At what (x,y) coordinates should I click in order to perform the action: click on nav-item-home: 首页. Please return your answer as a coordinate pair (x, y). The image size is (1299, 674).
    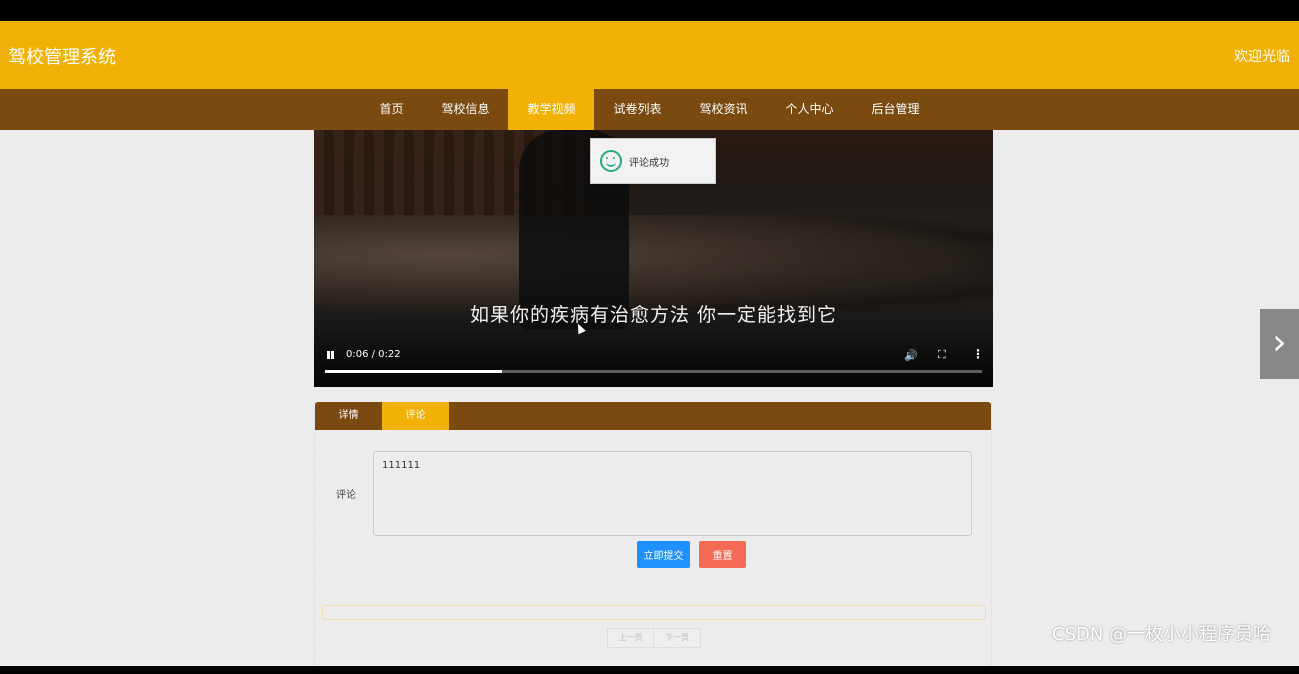
    Looking at the image, I should click on (391, 109).